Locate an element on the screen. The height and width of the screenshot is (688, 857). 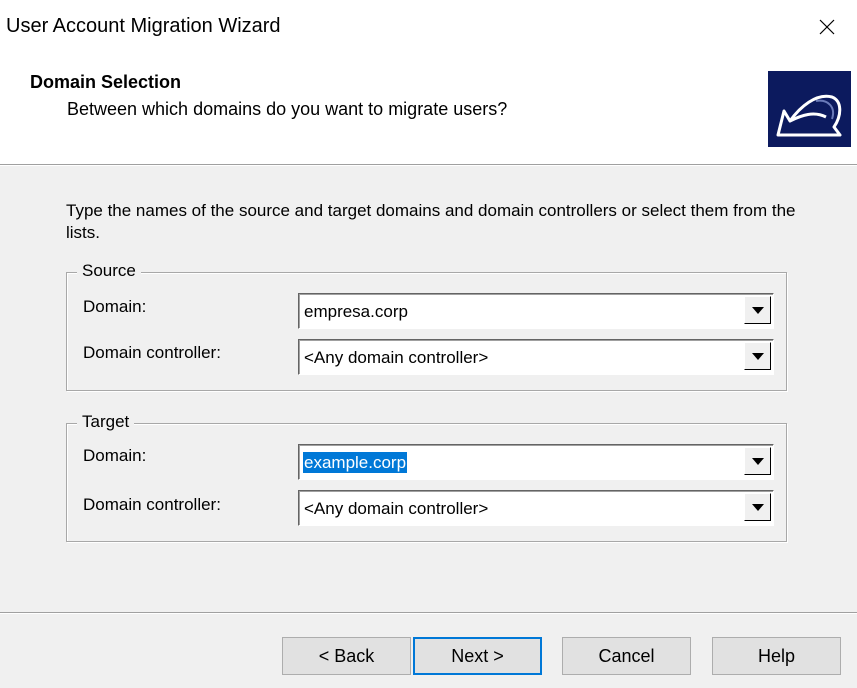
window-title: User Account Migration Wizard is located at coordinates (143, 26).